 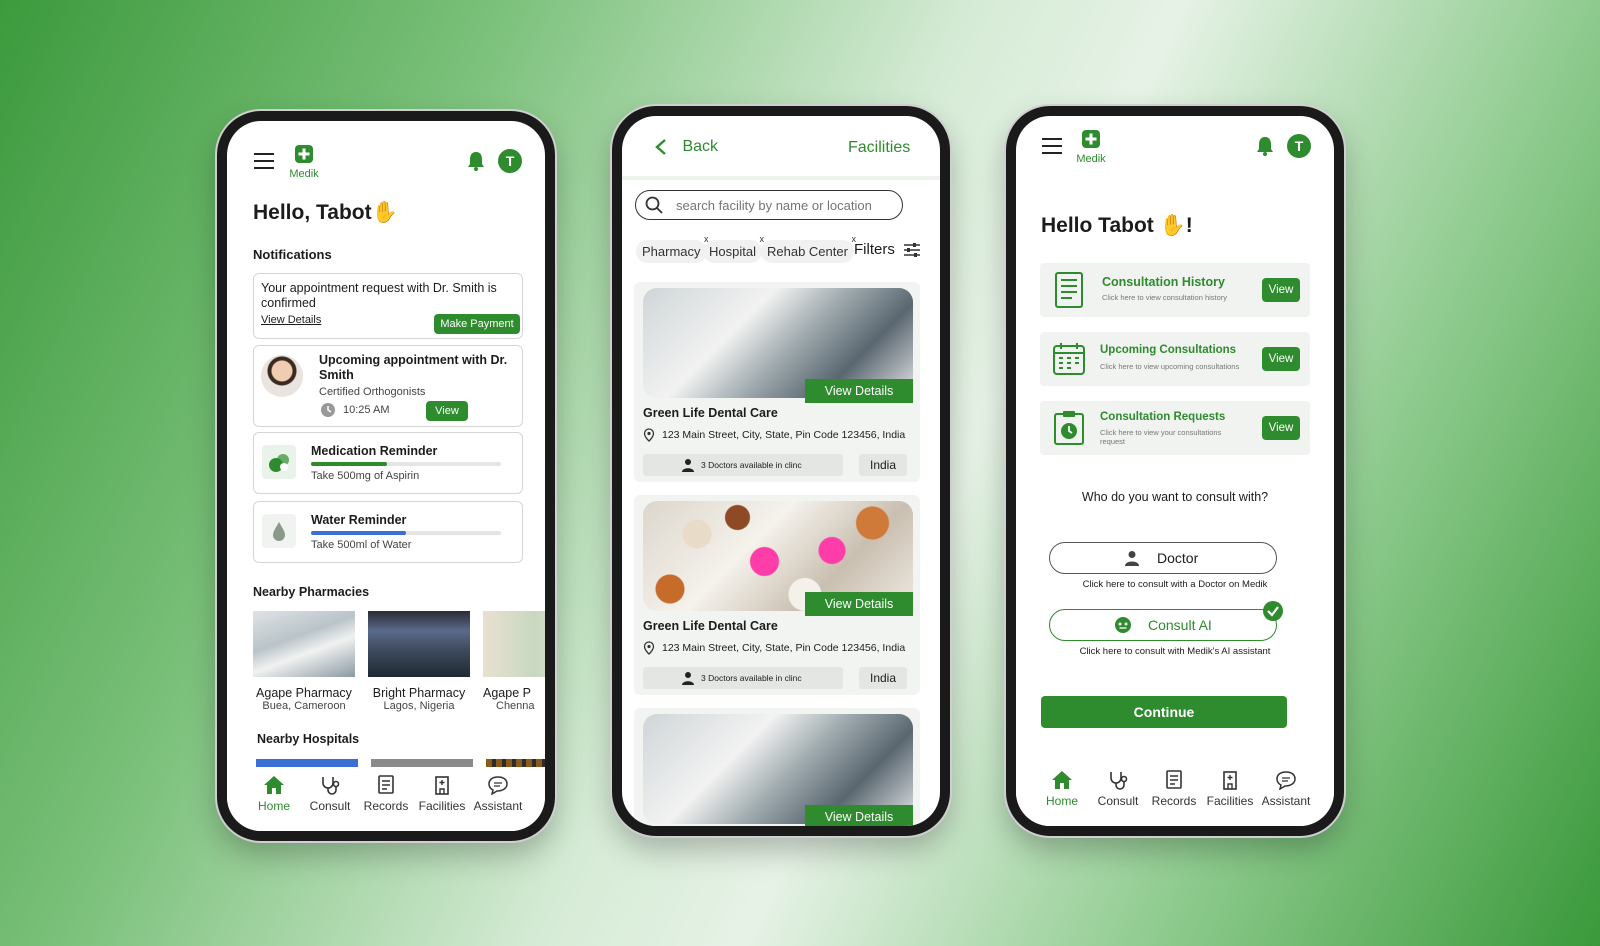 I want to click on pharmacy-card: Bright Pharmacy Lagos, Nigeria, so click(x=419, y=661).